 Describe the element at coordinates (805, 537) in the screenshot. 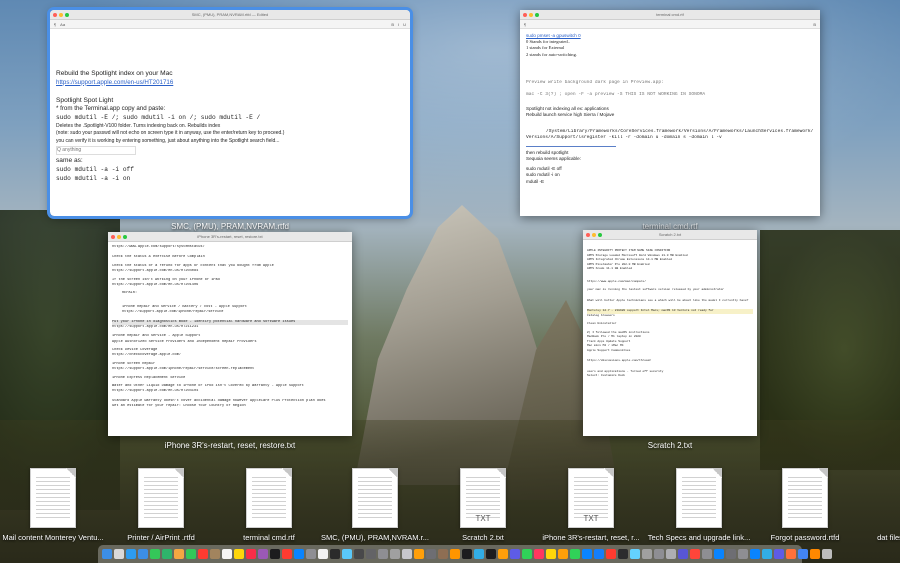

I see `file-thumbnail-label: Forgot password.rtfd` at that location.